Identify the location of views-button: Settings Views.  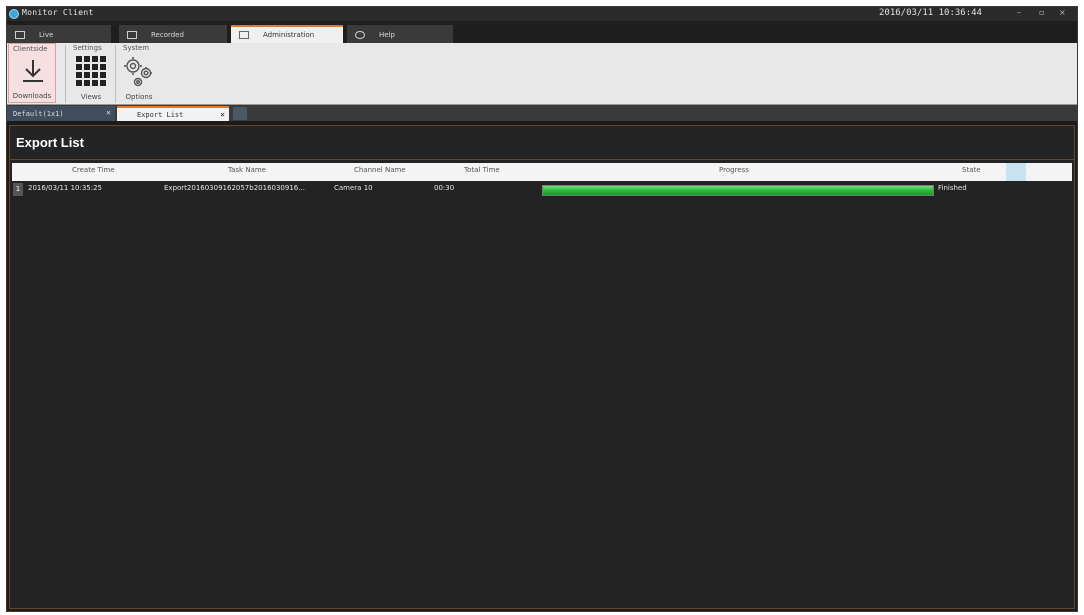
(91, 73).